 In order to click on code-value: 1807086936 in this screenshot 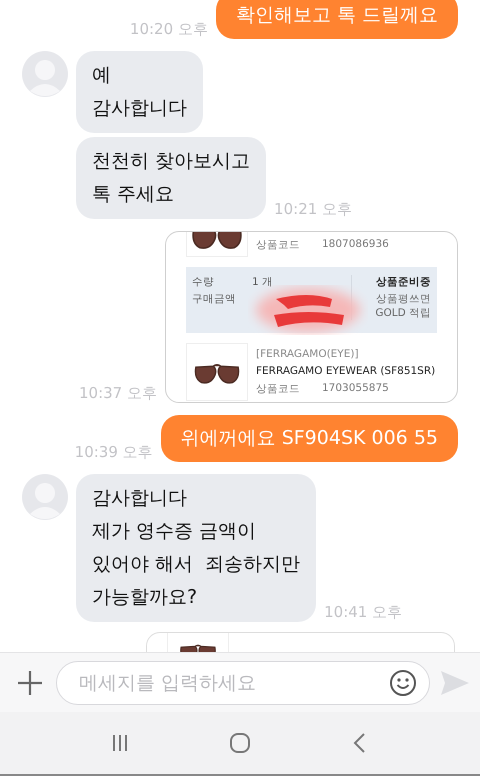, I will do `click(355, 245)`.